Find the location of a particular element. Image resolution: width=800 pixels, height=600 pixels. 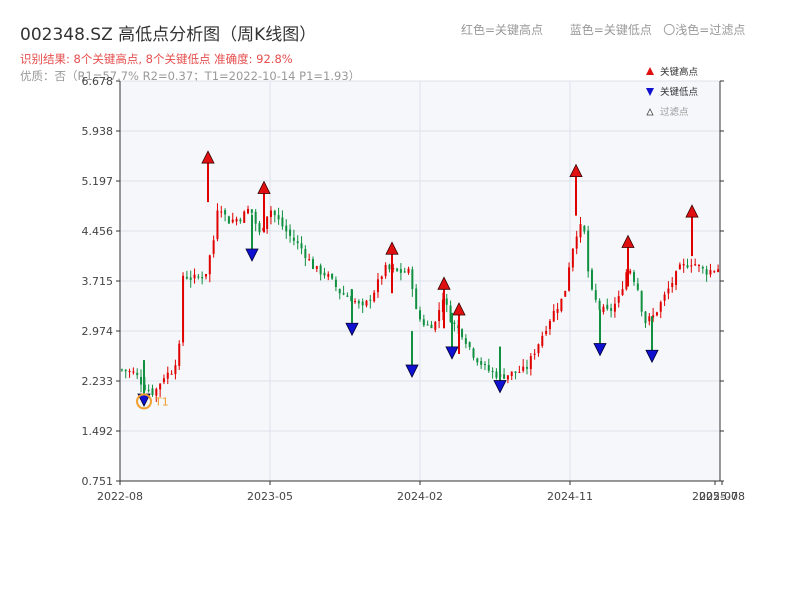

legend-label: 关键高点 is located at coordinates (679, 72).